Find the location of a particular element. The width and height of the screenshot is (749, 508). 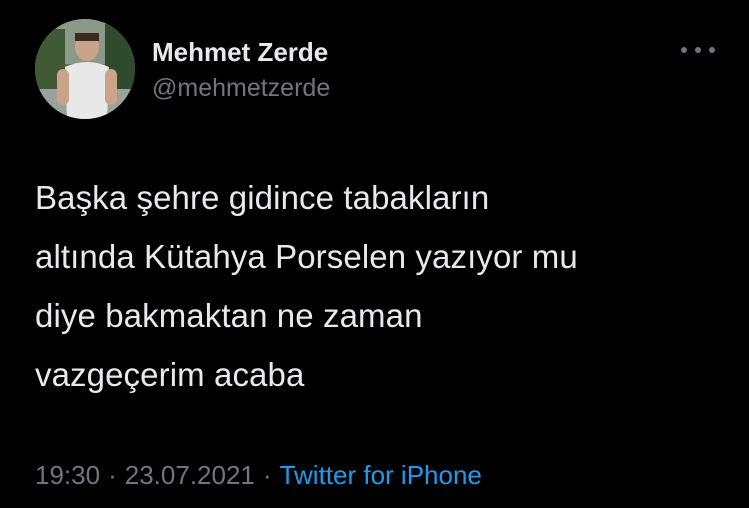

tweet-source-link: Twitter for iPhone is located at coordinates (381, 475).